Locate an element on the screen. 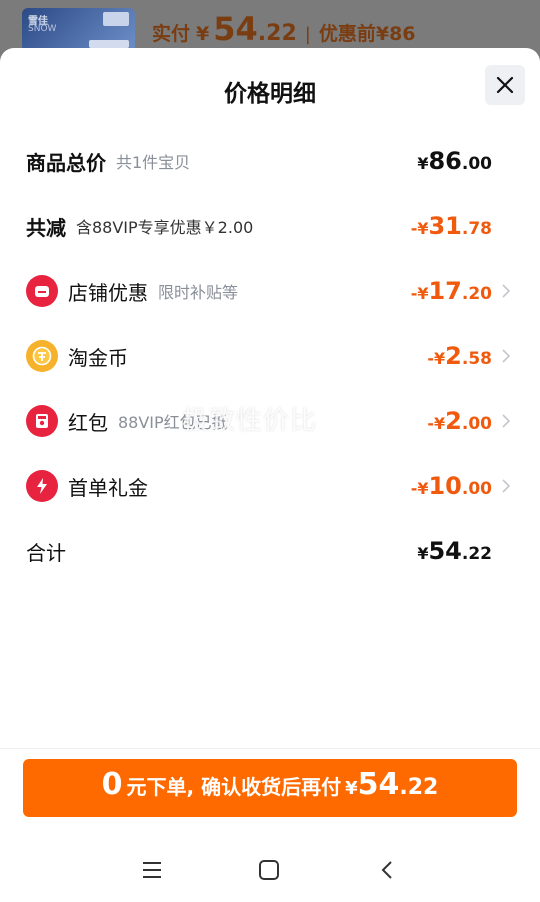 This screenshot has width=540, height=902. row-sum-amount: ¥ 54 .22 is located at coordinates (454, 551).